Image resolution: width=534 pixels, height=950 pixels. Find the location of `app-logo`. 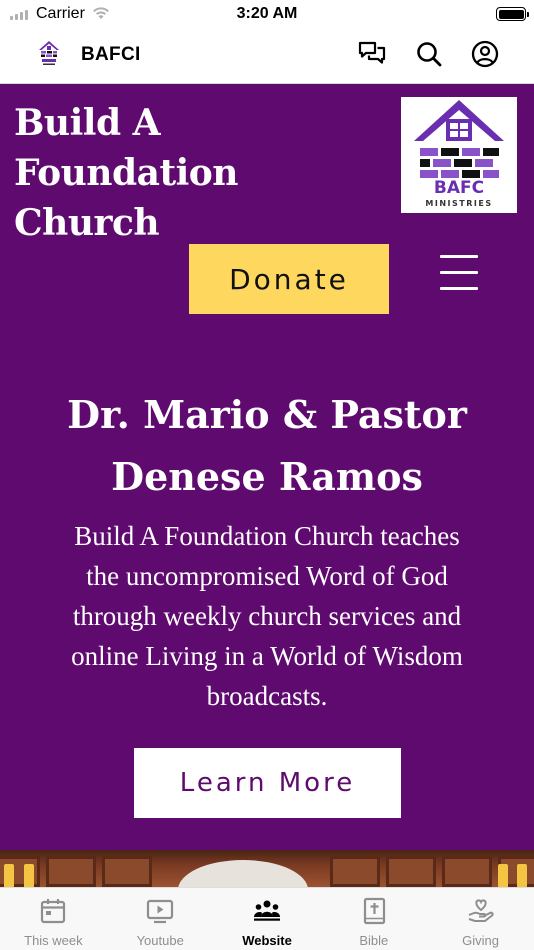

app-logo is located at coordinates (49, 54).